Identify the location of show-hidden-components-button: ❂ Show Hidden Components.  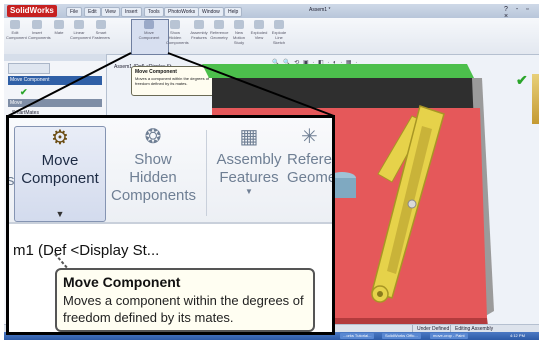
(153, 165).